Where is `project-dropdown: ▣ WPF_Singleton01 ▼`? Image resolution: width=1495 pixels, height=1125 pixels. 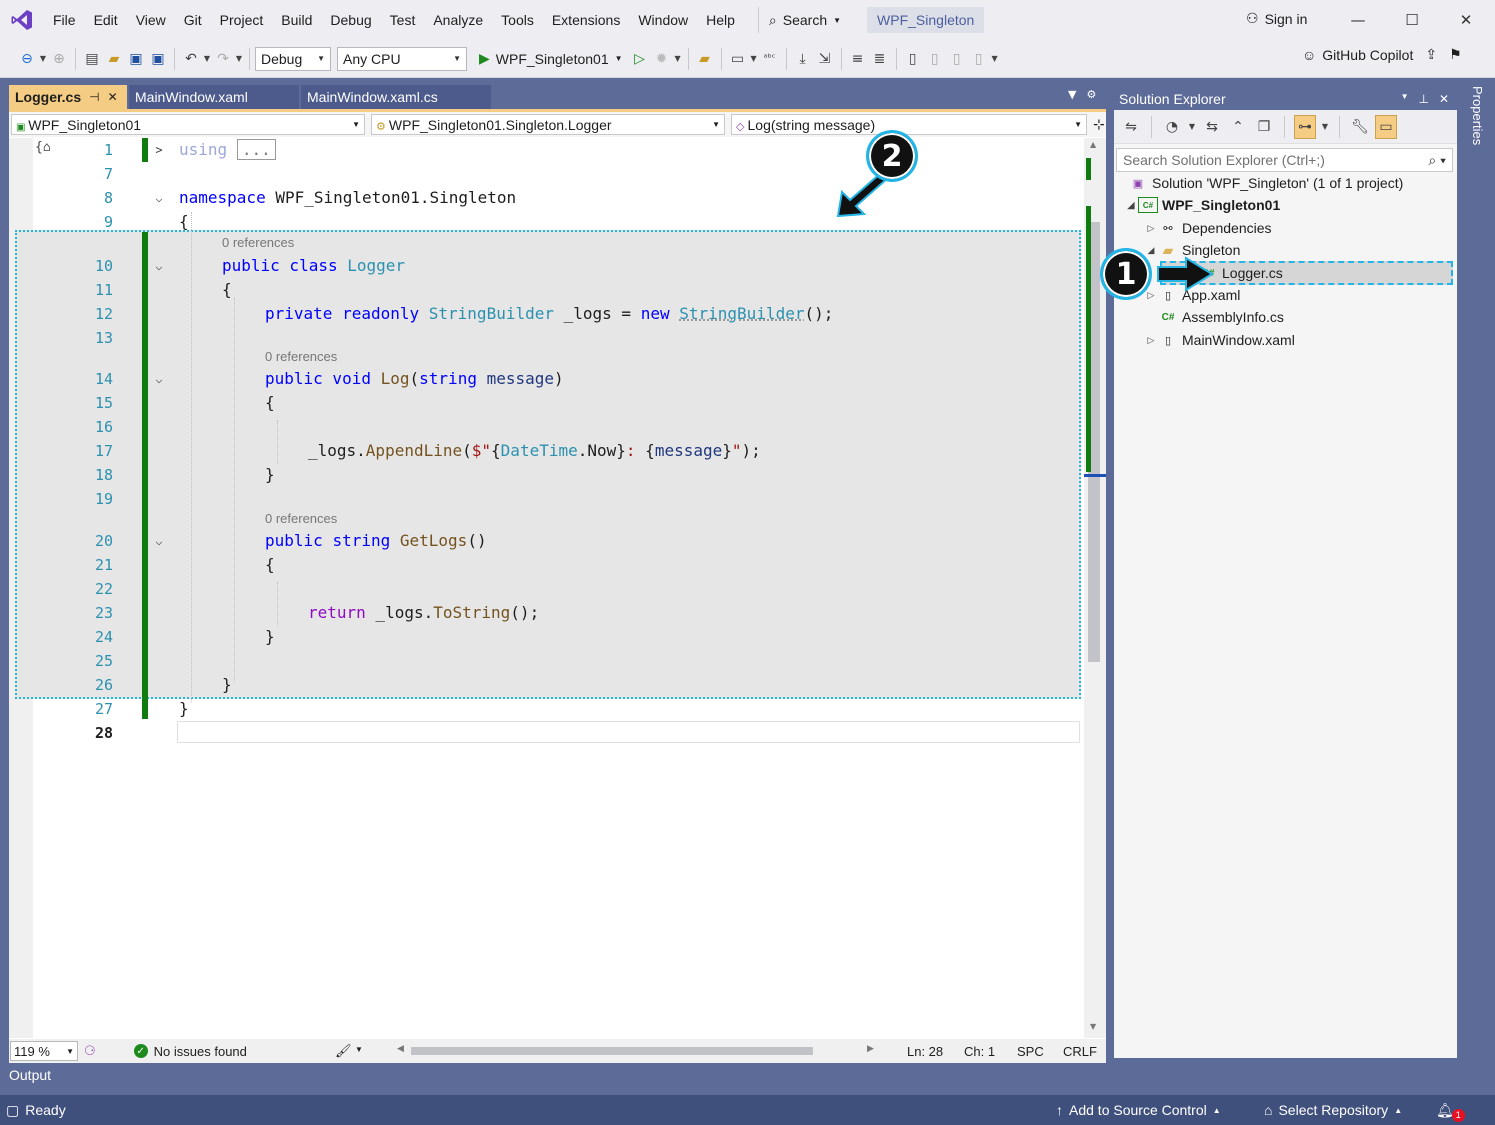
project-dropdown: ▣ WPF_Singleton01 ▼ is located at coordinates (188, 124).